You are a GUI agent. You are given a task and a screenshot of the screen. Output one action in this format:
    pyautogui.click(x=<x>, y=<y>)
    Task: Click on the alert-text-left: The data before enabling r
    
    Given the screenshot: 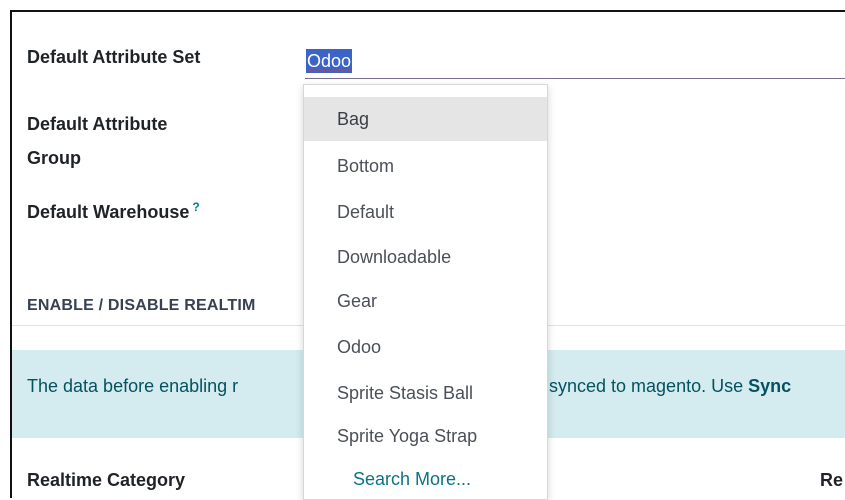 What is the action you would take?
    pyautogui.click(x=133, y=386)
    